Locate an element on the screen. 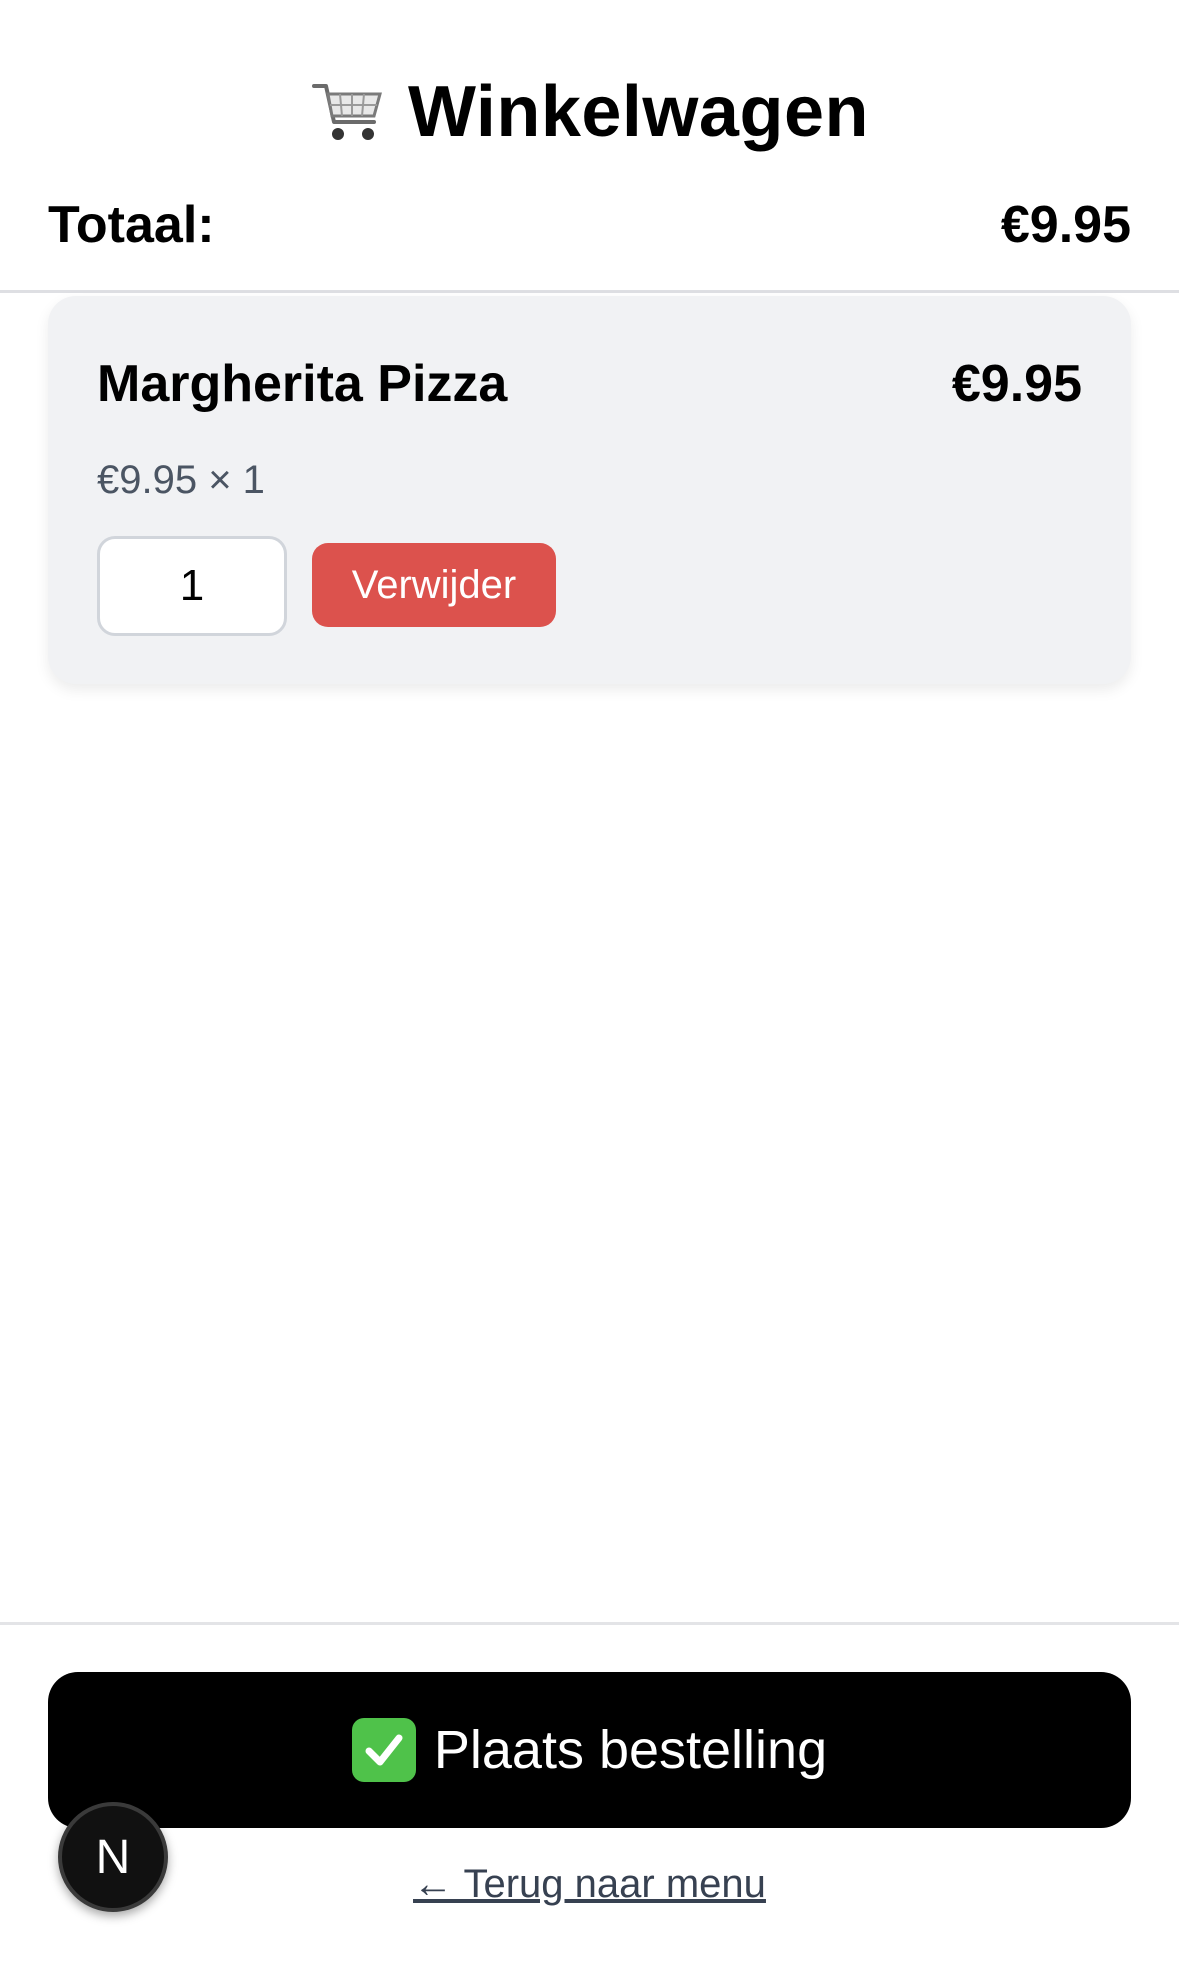  place-order-button: Plaats bestelling is located at coordinates (589, 1750).